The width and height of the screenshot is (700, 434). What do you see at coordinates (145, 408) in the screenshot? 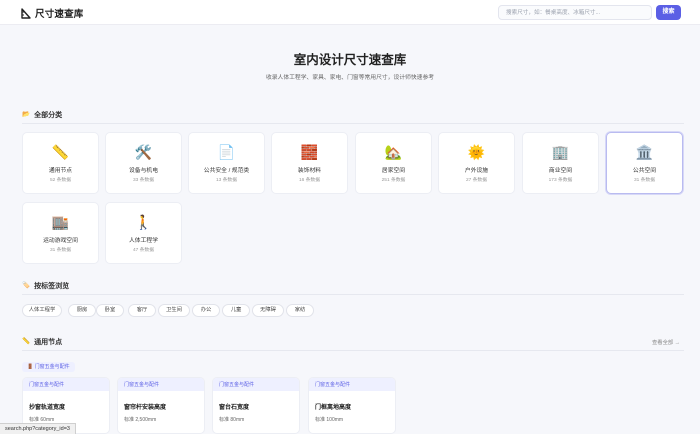
I see `item-title: 窗帘杆安装高度` at bounding box center [145, 408].